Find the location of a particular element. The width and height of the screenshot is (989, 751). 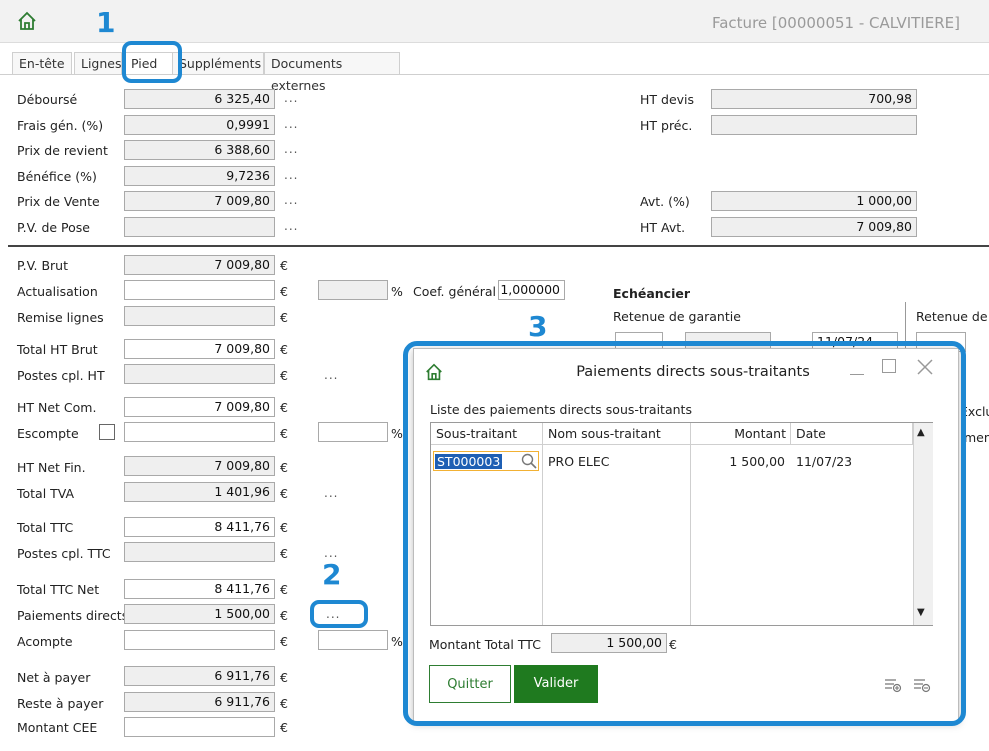

field-remise-lignes is located at coordinates (199, 316).